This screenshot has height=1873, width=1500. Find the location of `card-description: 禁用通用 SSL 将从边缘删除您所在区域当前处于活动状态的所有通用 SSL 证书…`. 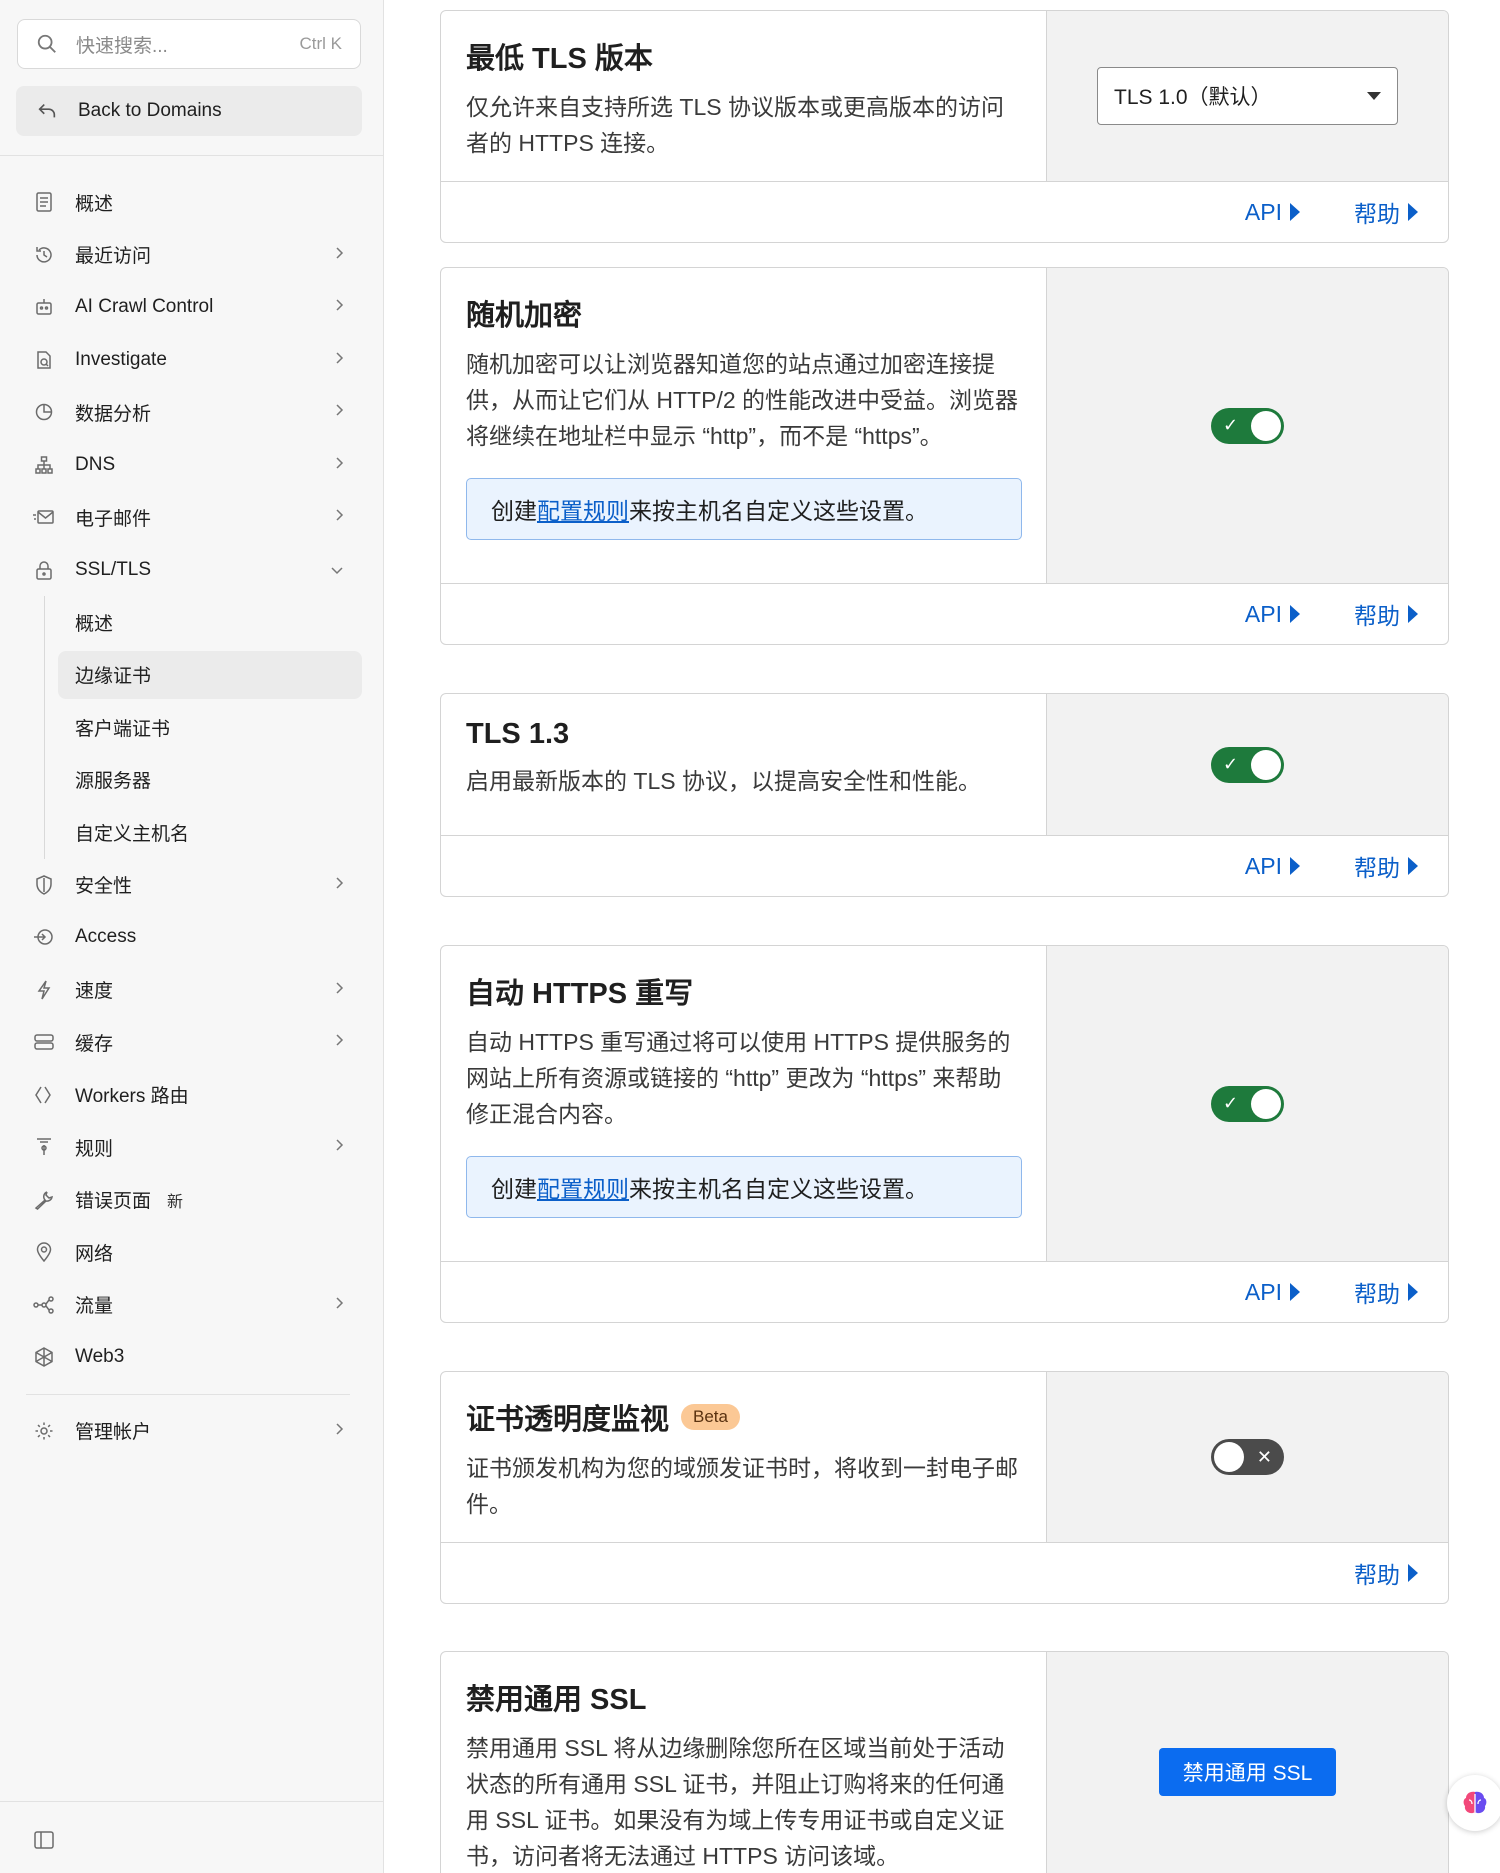

card-description: 禁用通用 SSL 将从边缘删除您所在区域当前处于活动状态的所有通用 SSL 证书… is located at coordinates (735, 1802).